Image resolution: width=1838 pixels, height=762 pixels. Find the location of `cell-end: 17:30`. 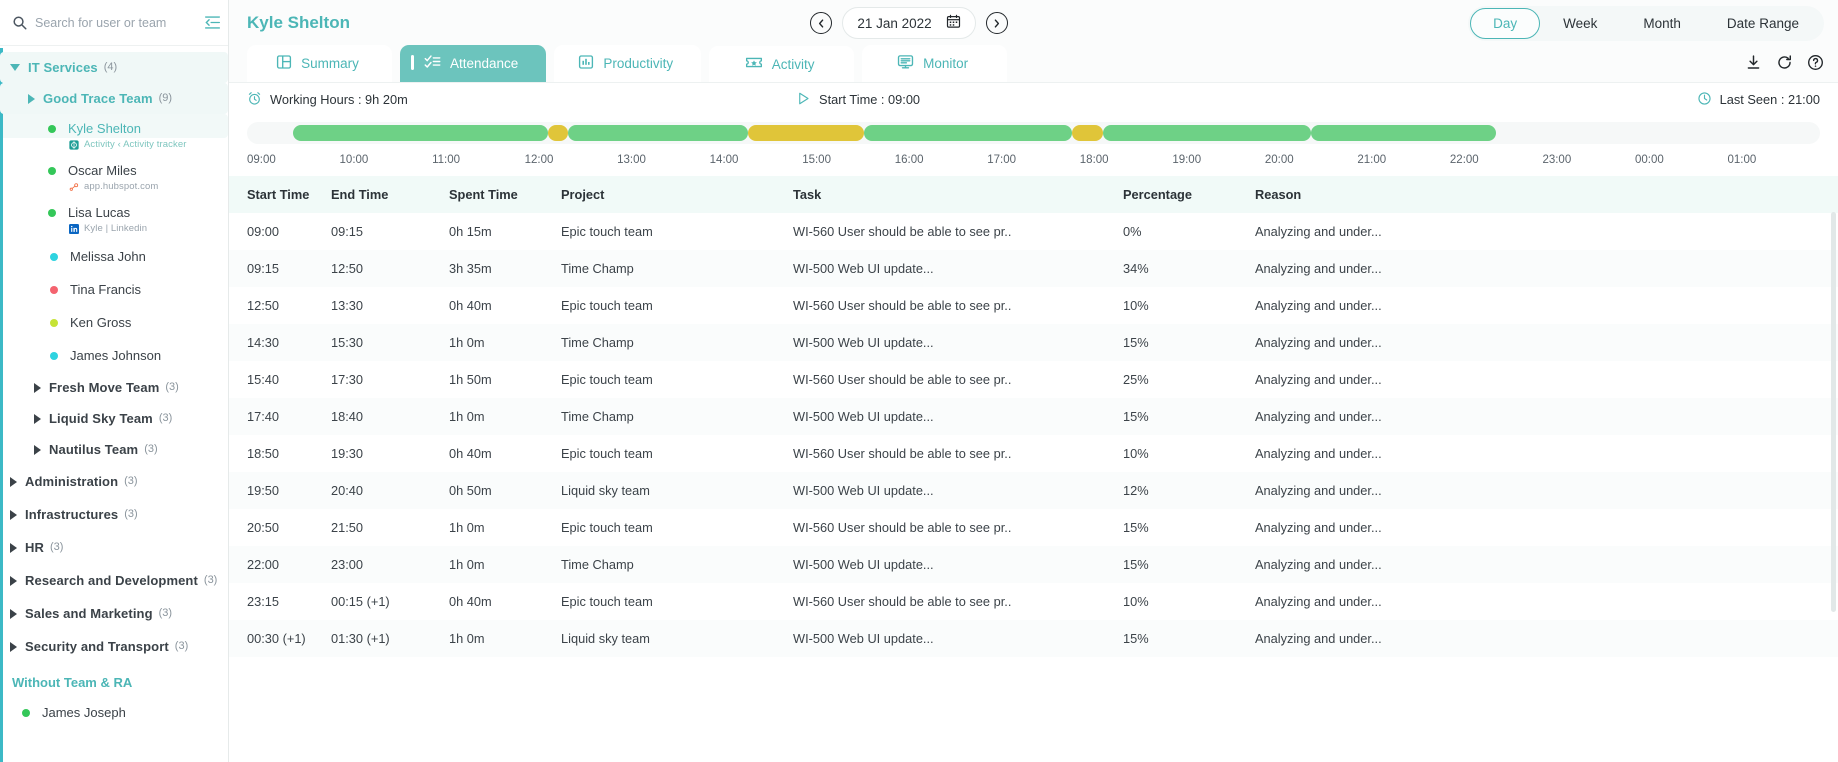

cell-end: 17:30 is located at coordinates (347, 379).